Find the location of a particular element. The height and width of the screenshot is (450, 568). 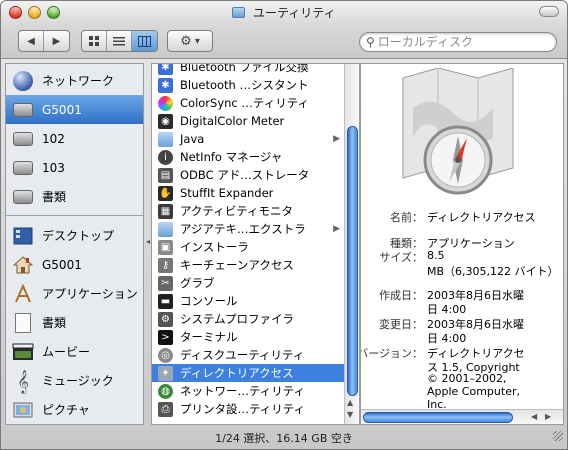

sidebar-item-movies: ムービー is located at coordinates (74, 351).